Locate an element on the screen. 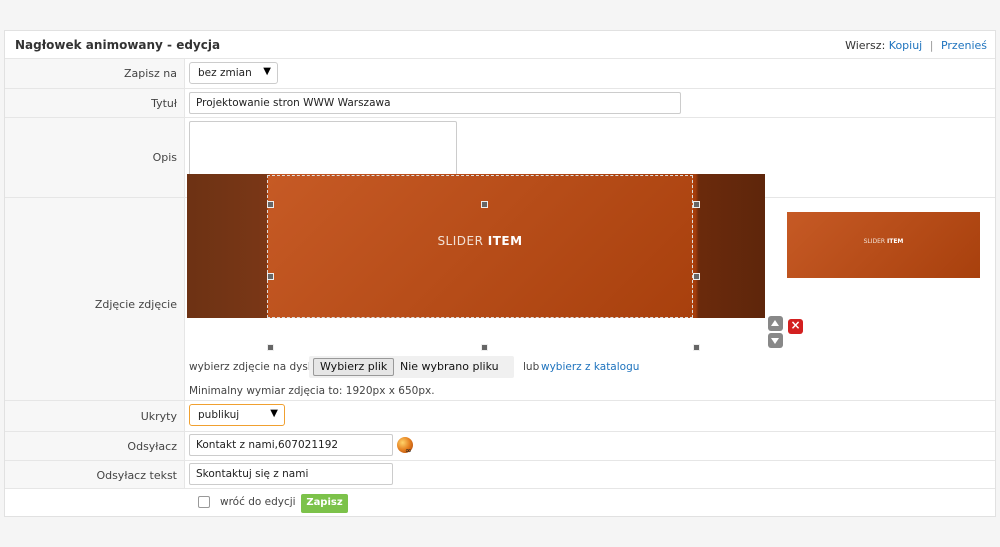 The image size is (1000, 547). choose-disk-label: wybierz zdjęcie na dysku is located at coordinates (255, 367).